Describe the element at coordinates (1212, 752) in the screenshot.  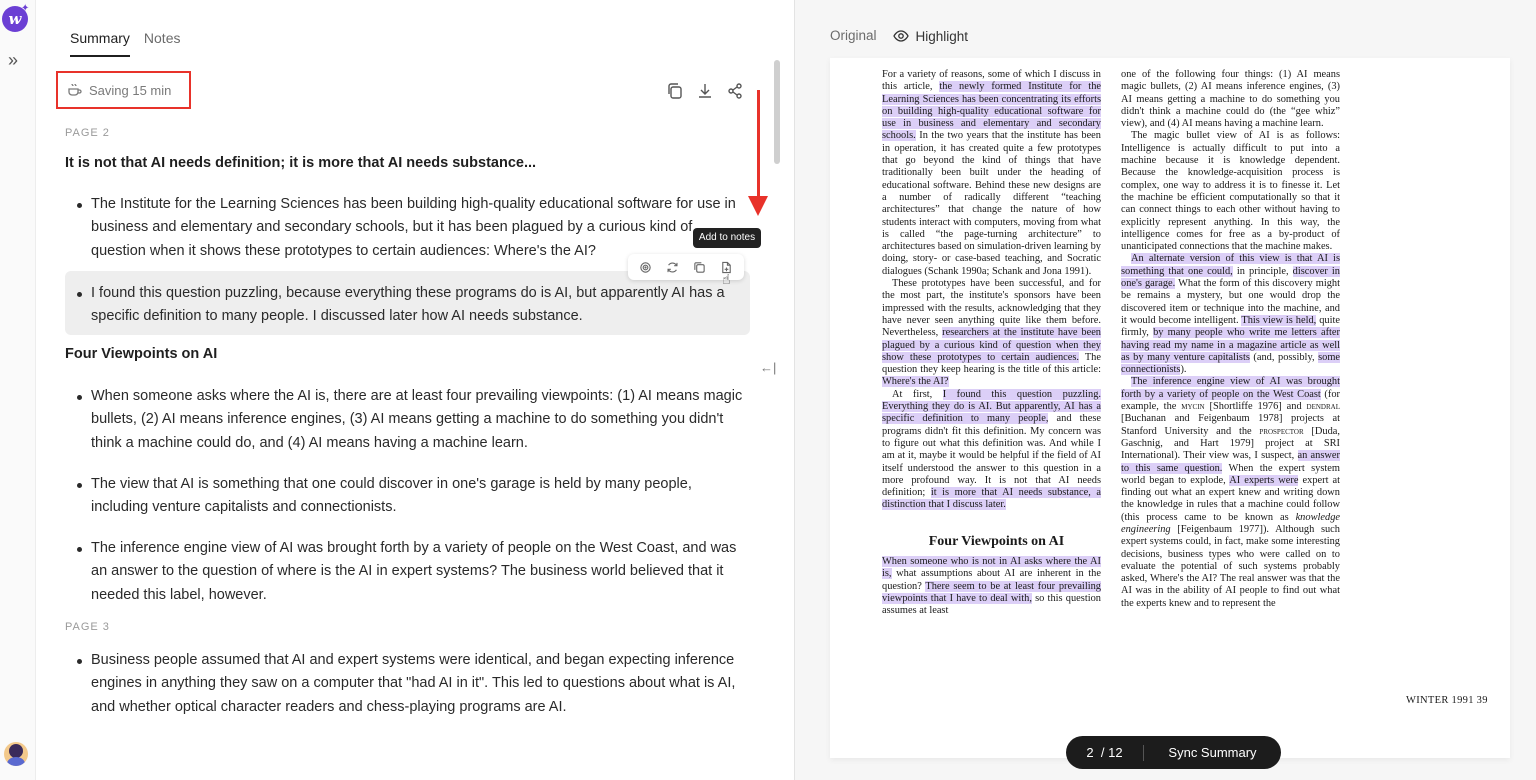
I see `sync-summary-button: Sync Summary` at that location.